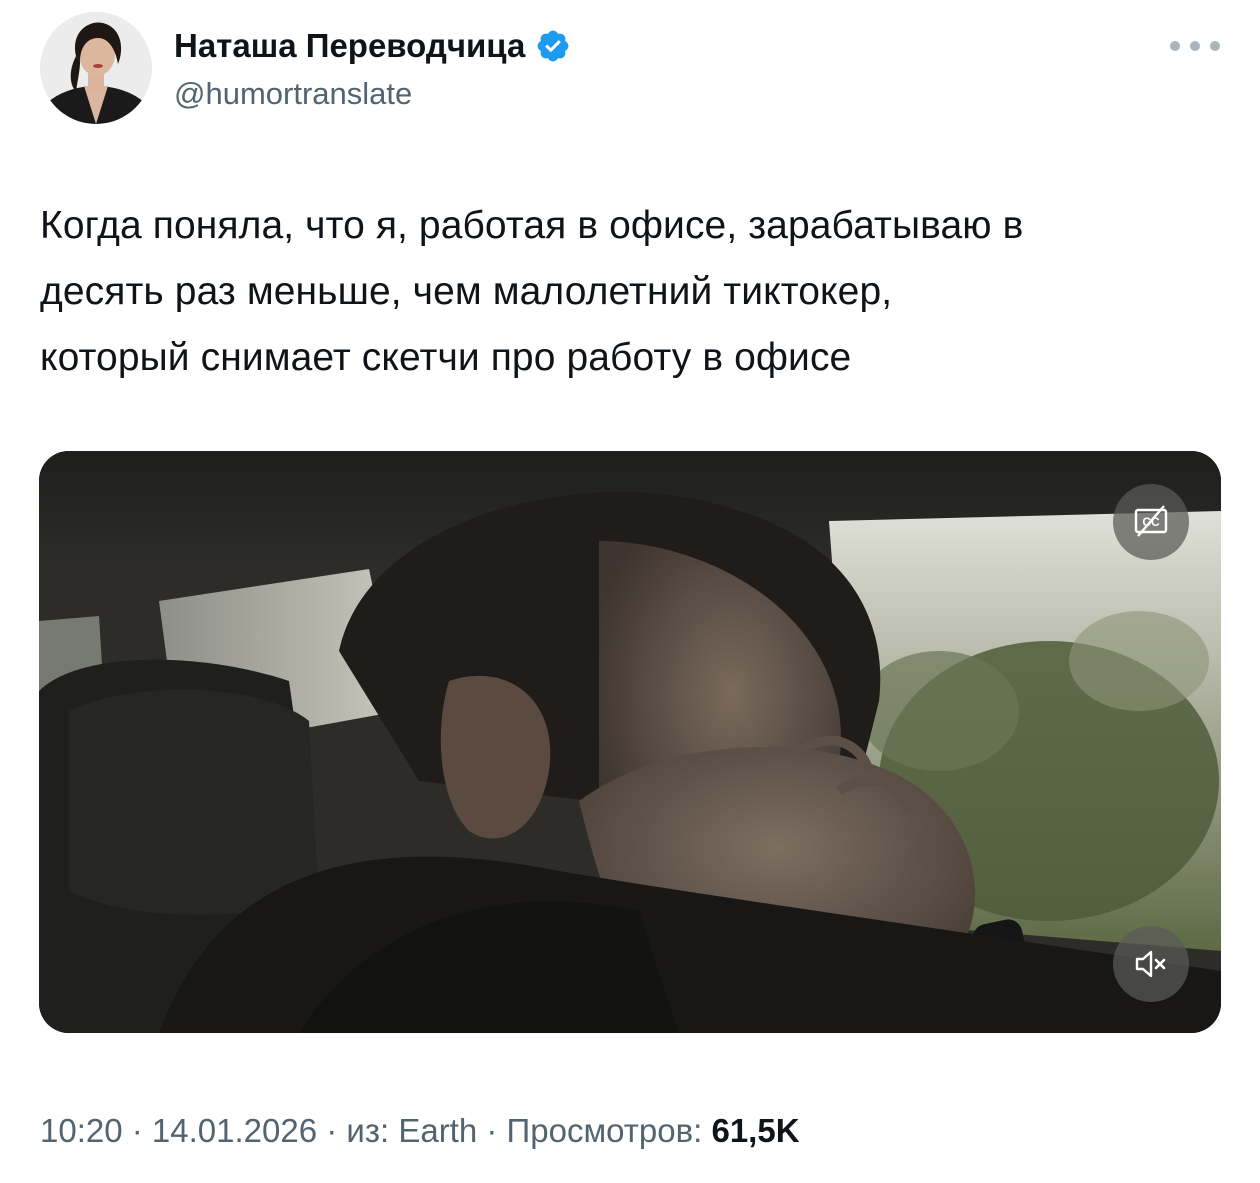 Image resolution: width=1260 pixels, height=1183 pixels. Describe the element at coordinates (81, 1130) in the screenshot. I see `tweet-time: 10:20` at that location.